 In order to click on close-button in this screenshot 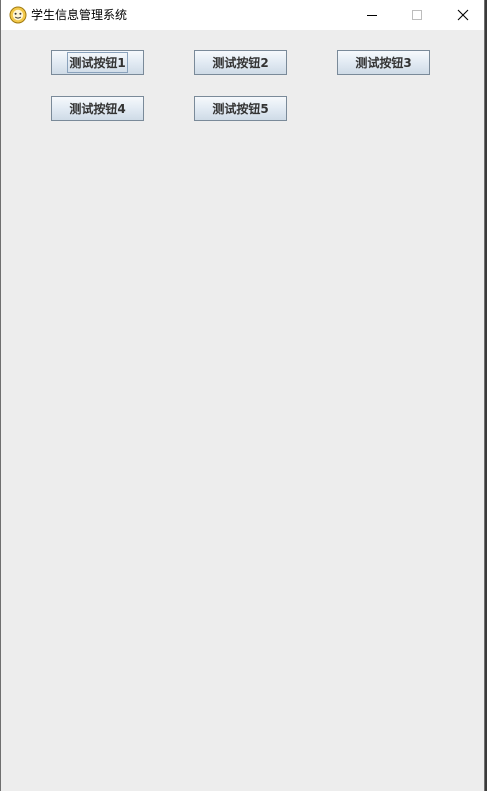, I will do `click(462, 15)`.